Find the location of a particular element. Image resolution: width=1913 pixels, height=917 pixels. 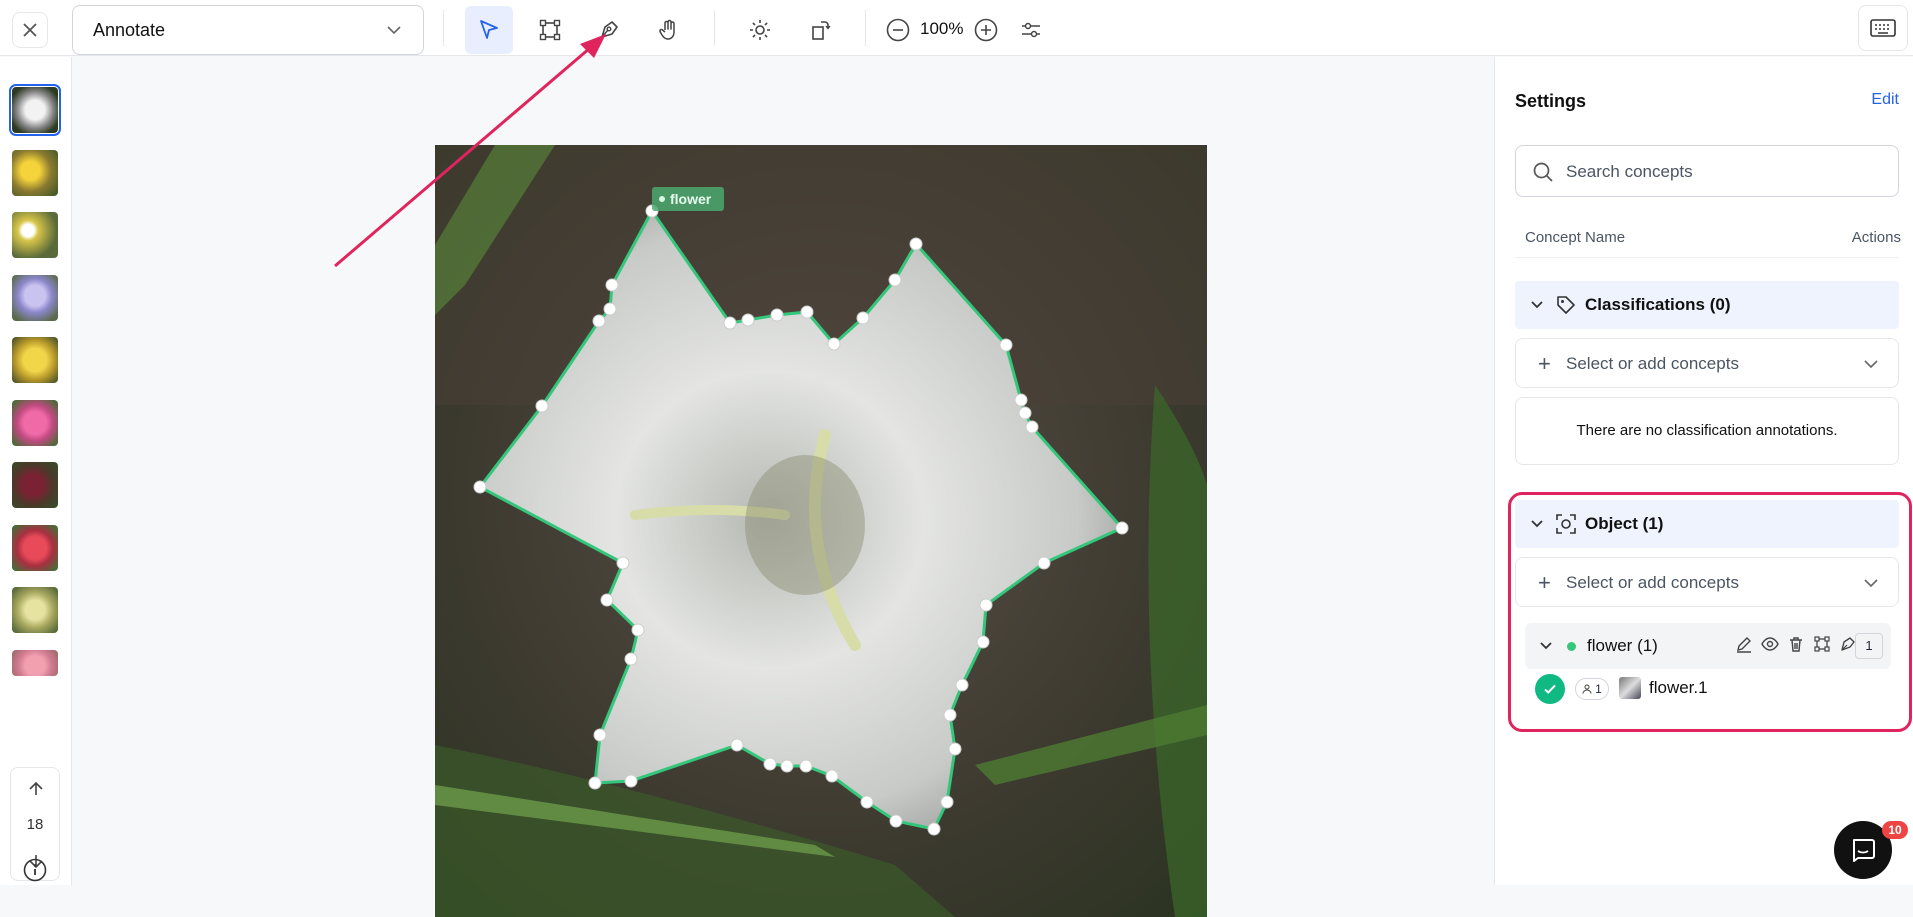

hand-icon is located at coordinates (667, 29).